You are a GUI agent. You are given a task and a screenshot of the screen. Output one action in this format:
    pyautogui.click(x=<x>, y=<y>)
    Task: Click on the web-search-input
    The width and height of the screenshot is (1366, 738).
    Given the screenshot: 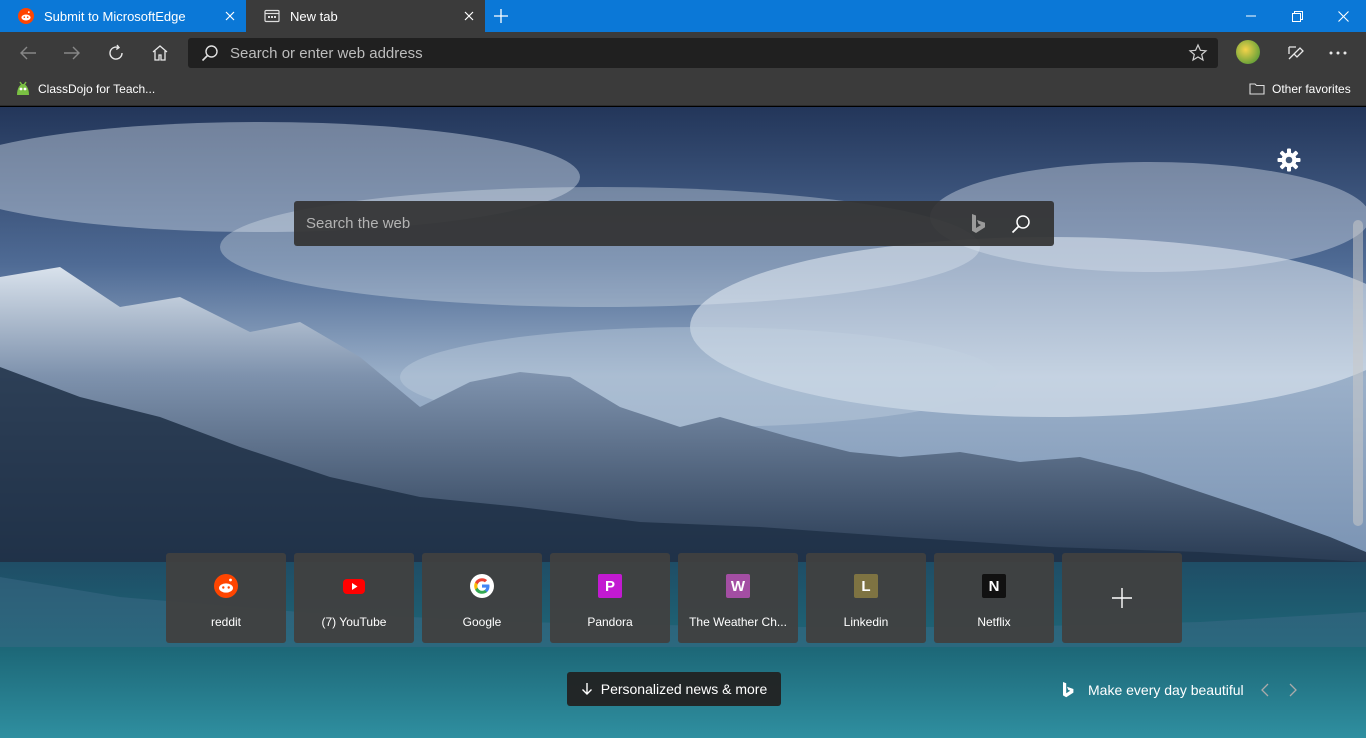 What is the action you would take?
    pyautogui.click(x=637, y=223)
    